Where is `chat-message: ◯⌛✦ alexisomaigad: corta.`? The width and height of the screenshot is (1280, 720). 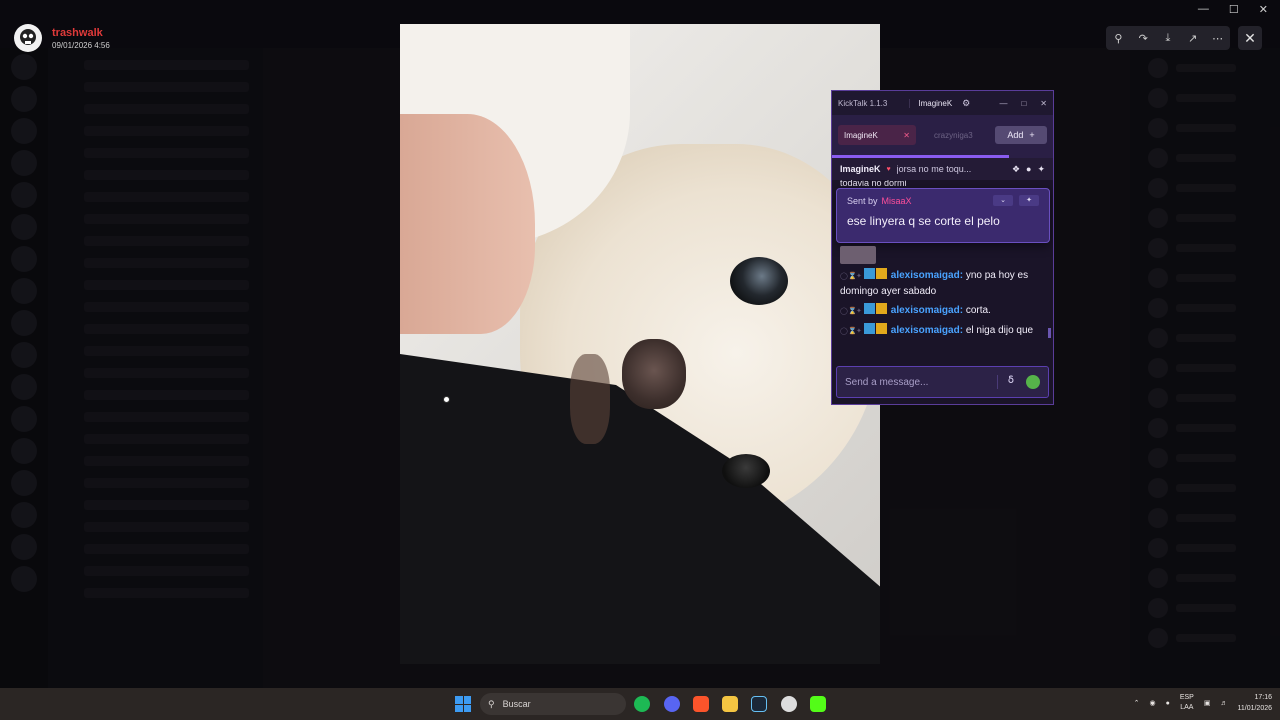 chat-message: ◯⌛✦ alexisomaigad: corta. is located at coordinates (941, 311).